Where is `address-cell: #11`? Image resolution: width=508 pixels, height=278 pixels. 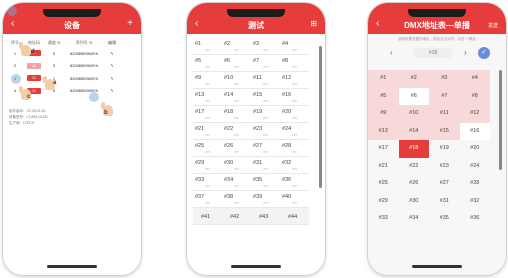
address-cell: #11 is located at coordinates (444, 114).